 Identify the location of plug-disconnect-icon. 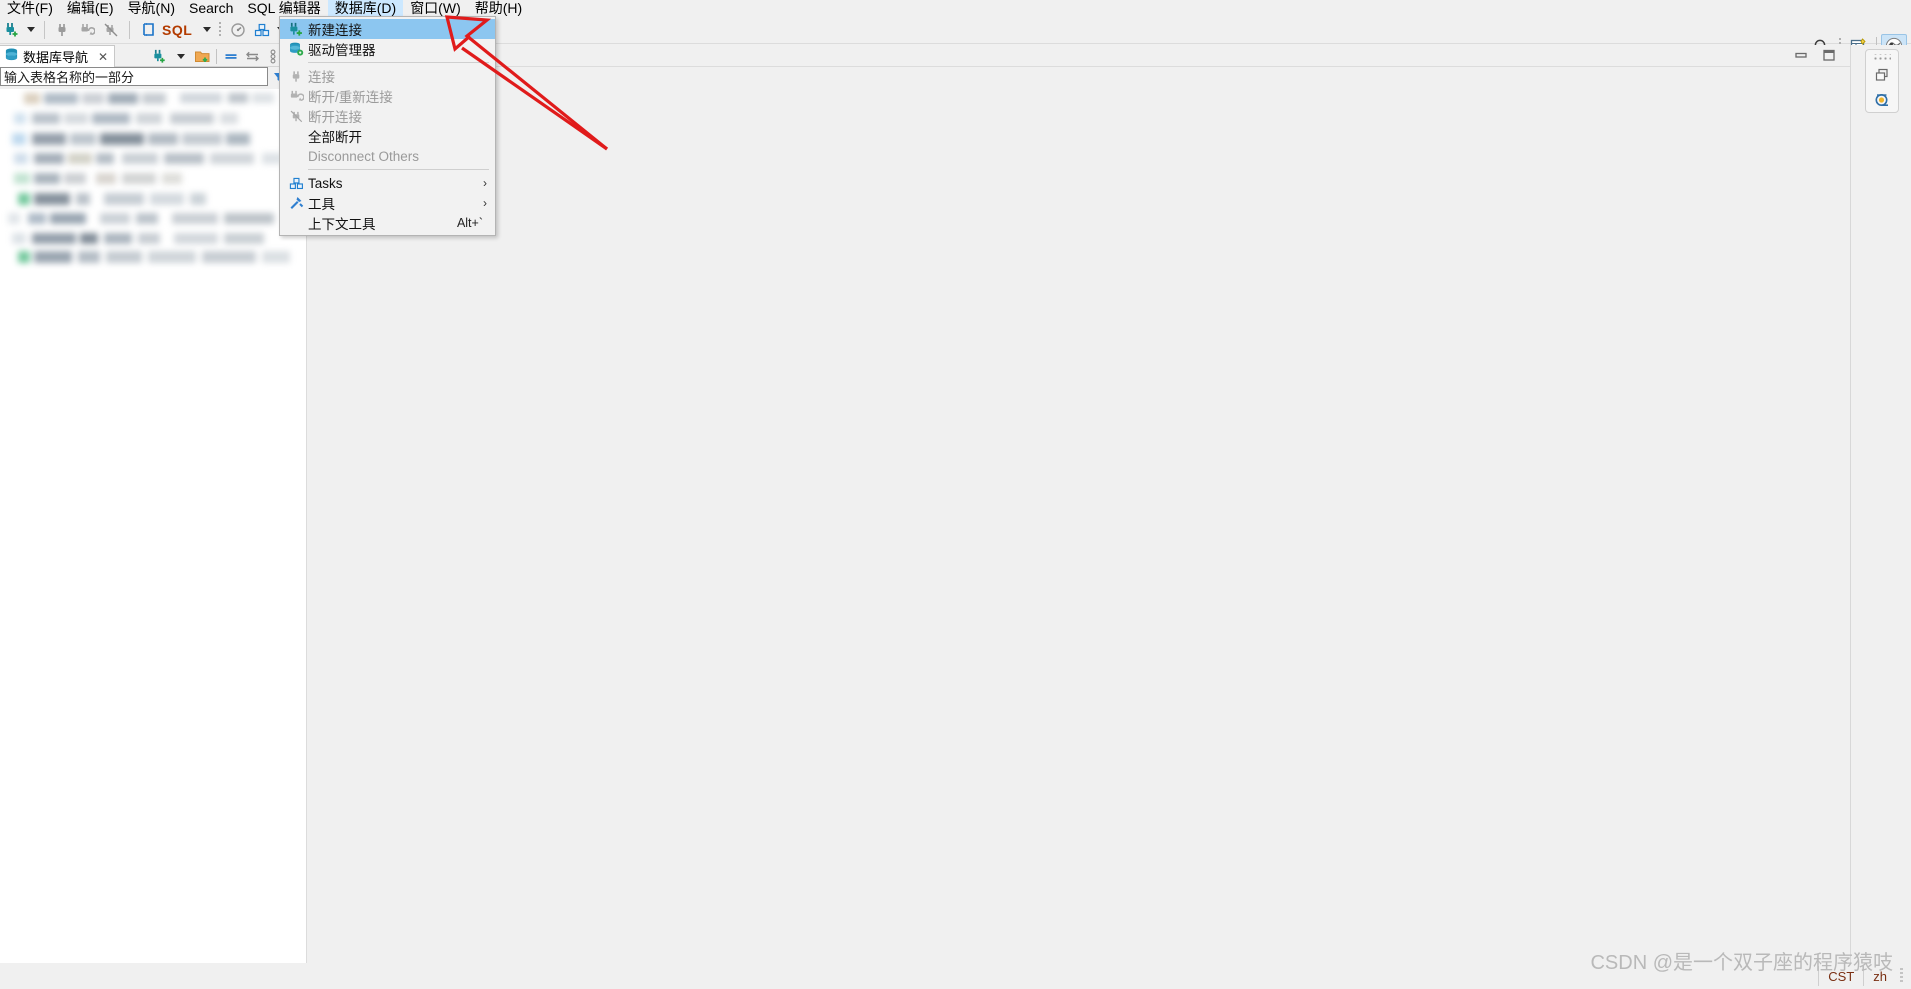
(296, 116).